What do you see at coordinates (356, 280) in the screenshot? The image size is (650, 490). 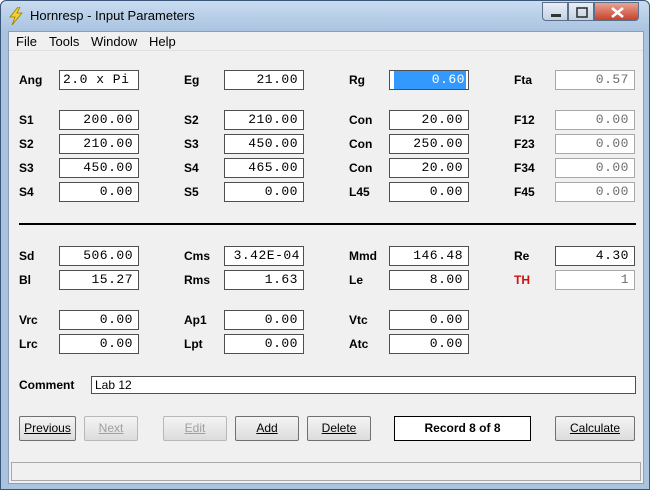 I see `label-le: Le` at bounding box center [356, 280].